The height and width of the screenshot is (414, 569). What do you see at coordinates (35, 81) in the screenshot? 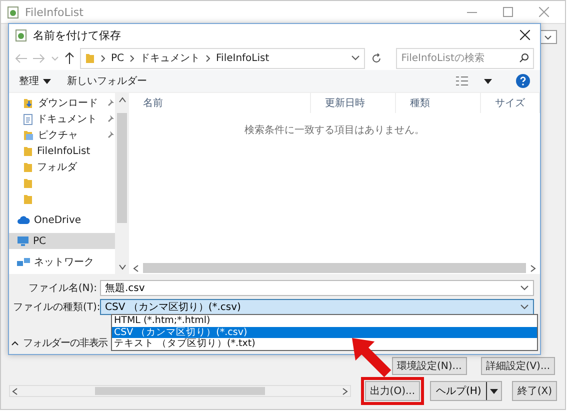
I see `organize-menu: 整理` at bounding box center [35, 81].